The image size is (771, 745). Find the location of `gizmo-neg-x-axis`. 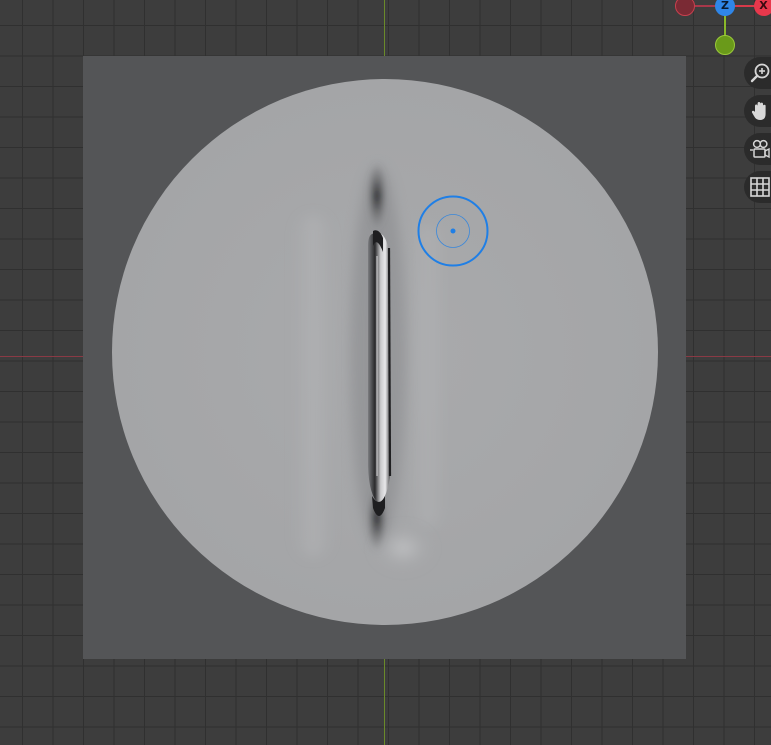

gizmo-neg-x-axis is located at coordinates (685, 8).